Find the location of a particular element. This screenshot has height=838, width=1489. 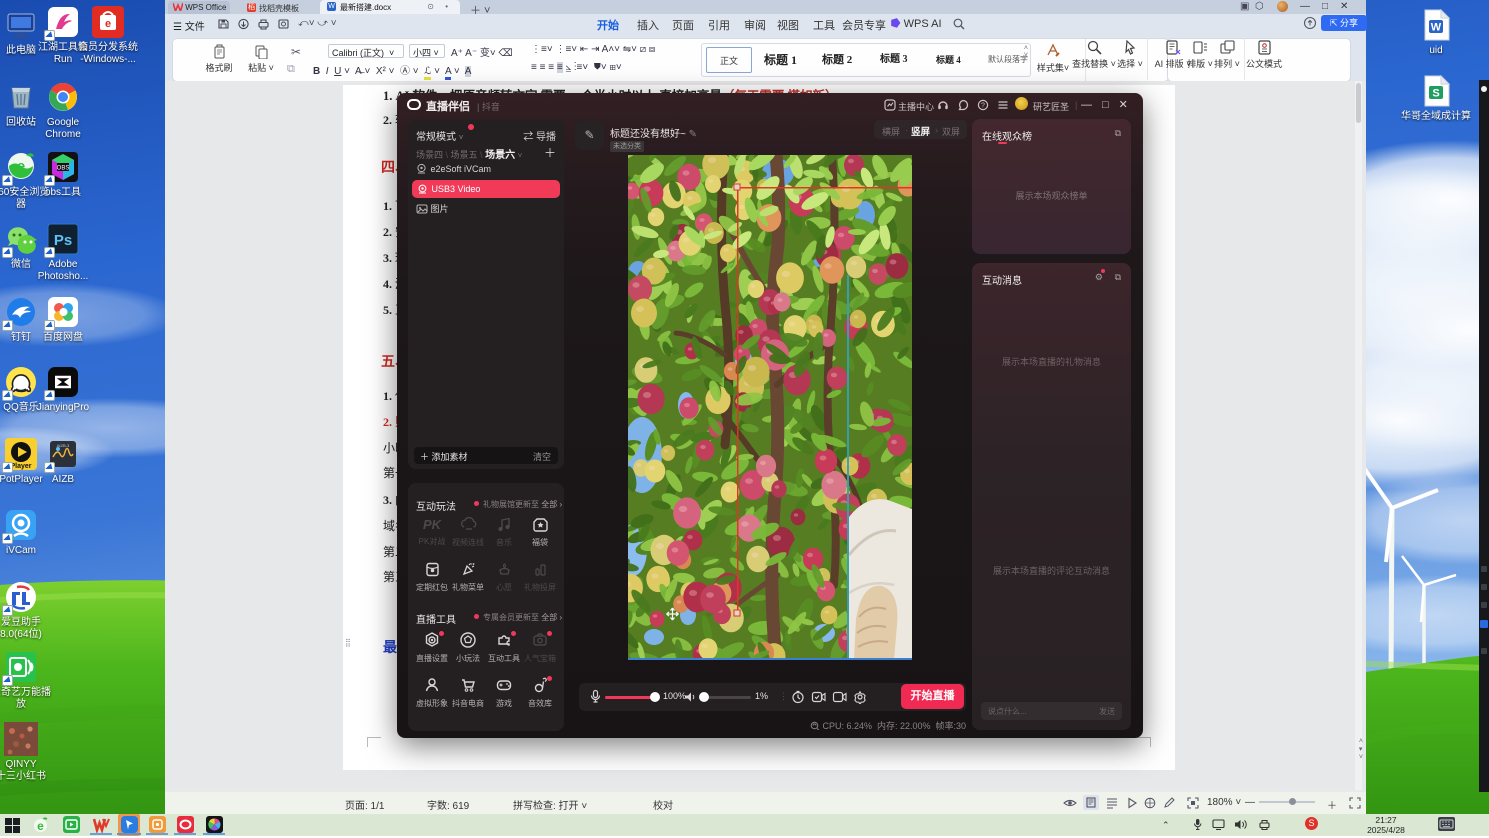

svg-text: AIZB-3 is located at coordinates (63, 445).